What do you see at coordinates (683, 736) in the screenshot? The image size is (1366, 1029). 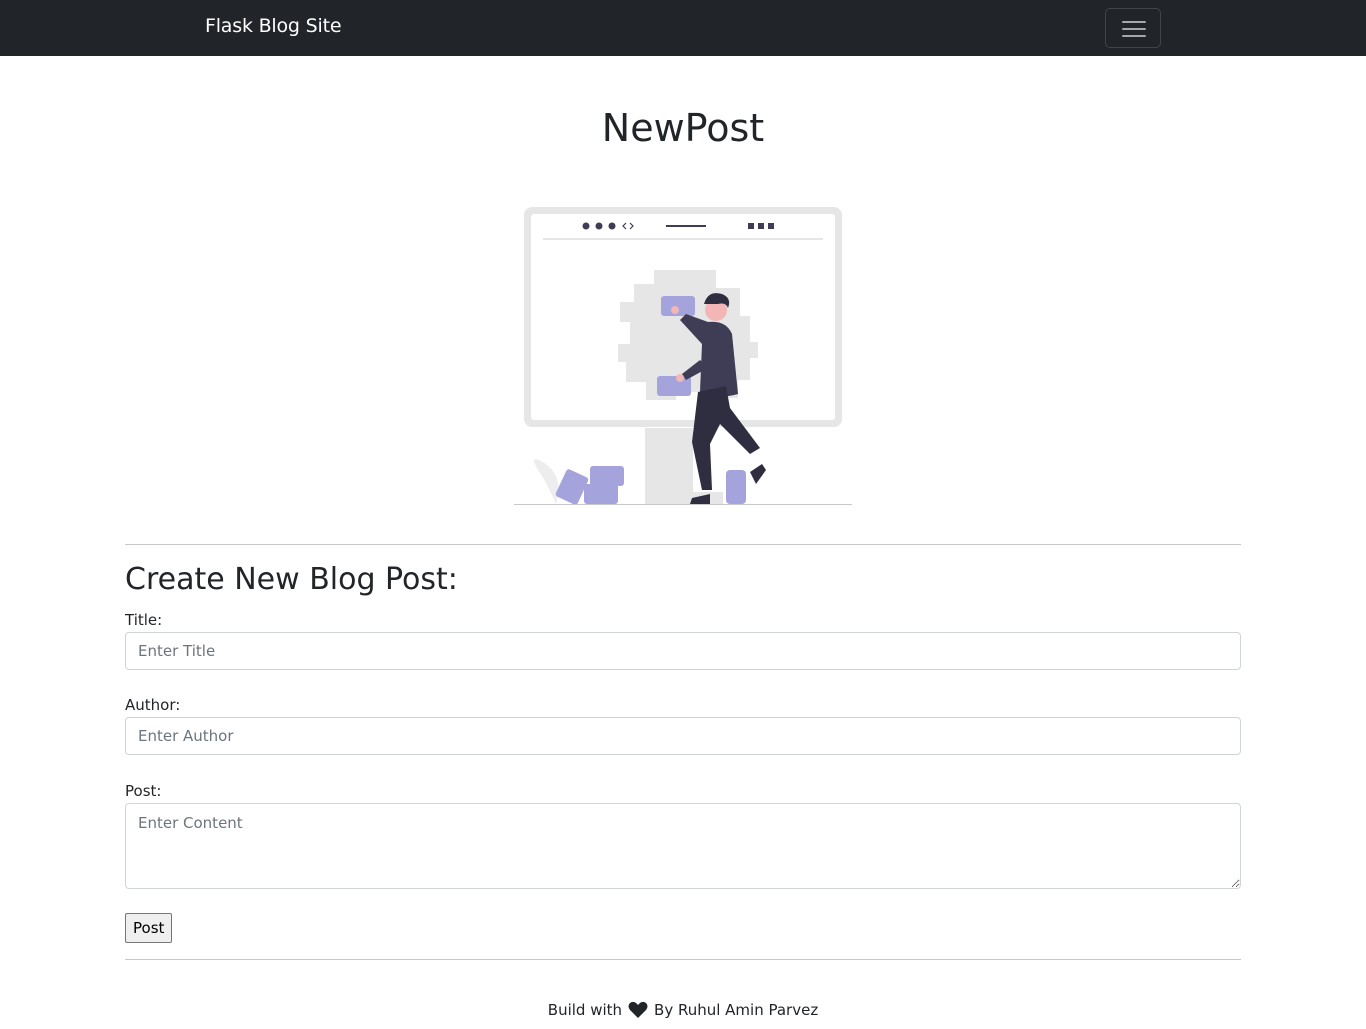 I see `author-input` at bounding box center [683, 736].